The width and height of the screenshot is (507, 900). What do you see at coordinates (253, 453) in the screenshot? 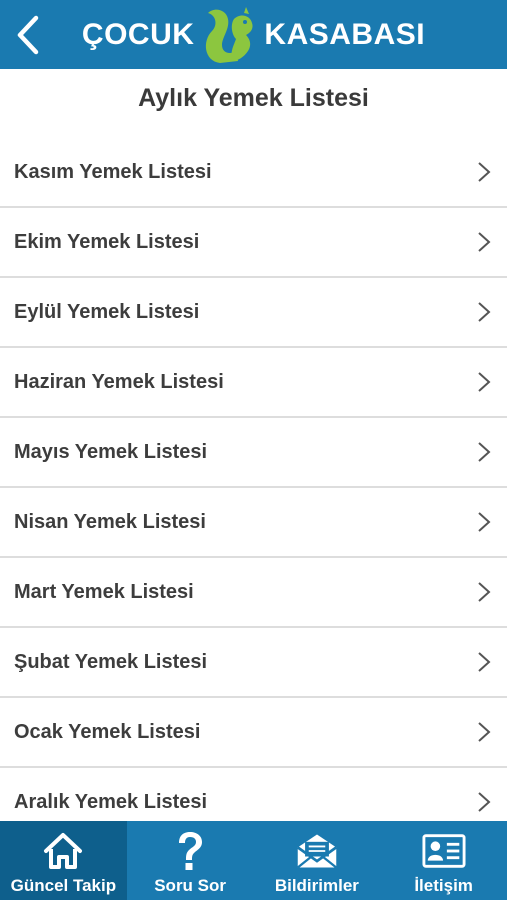
I see `list-item: Mayıs Yemek Listesi` at bounding box center [253, 453].